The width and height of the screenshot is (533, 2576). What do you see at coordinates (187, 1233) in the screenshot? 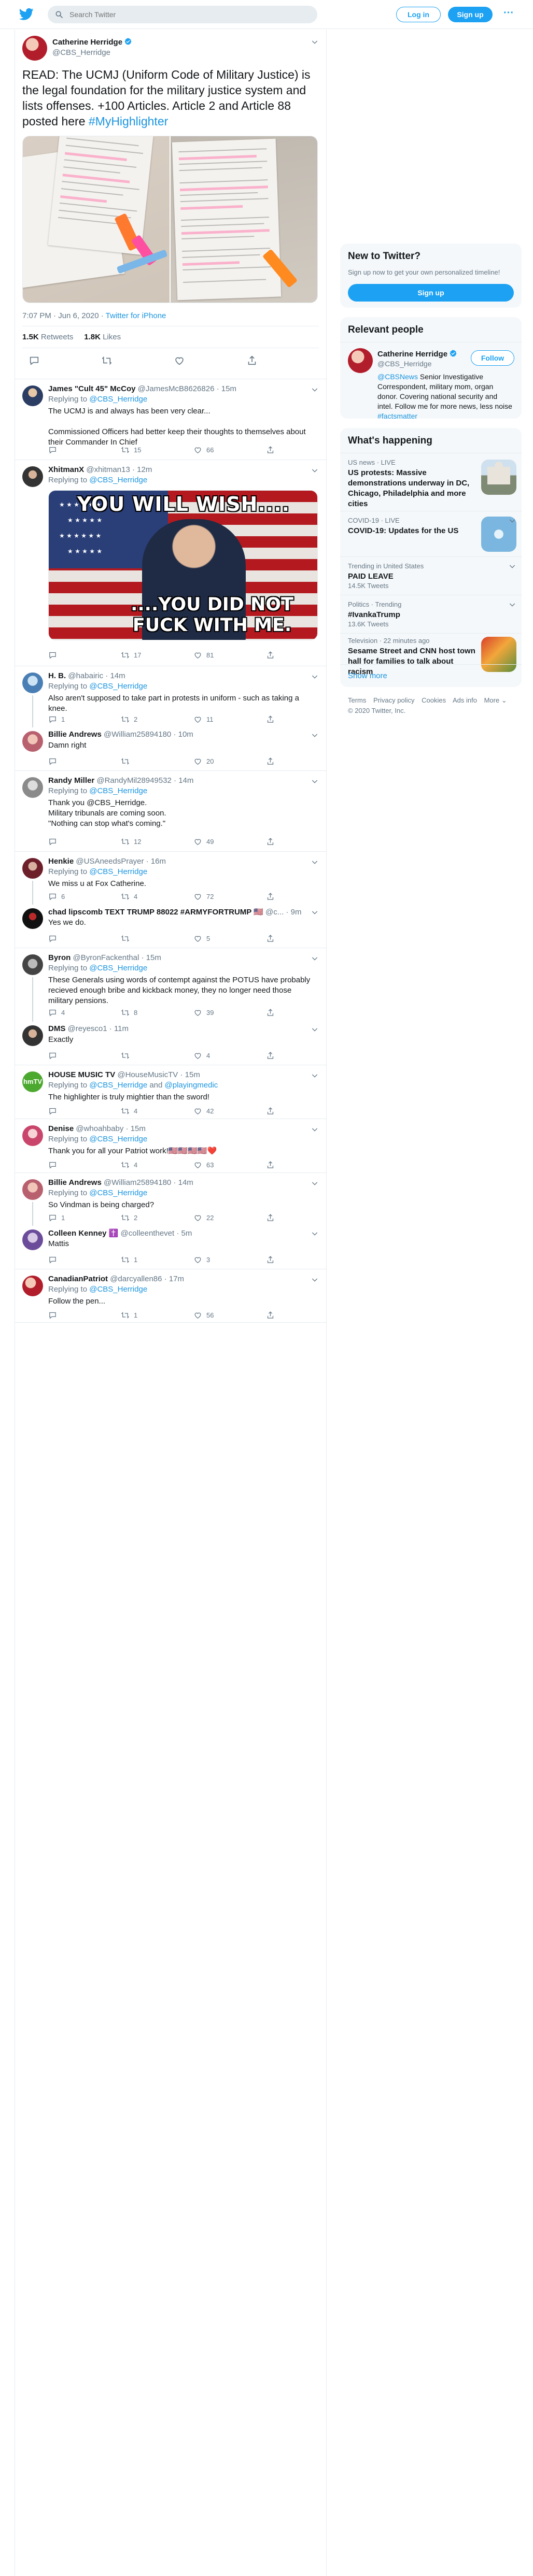
I see `reply-time: 5m` at bounding box center [187, 1233].